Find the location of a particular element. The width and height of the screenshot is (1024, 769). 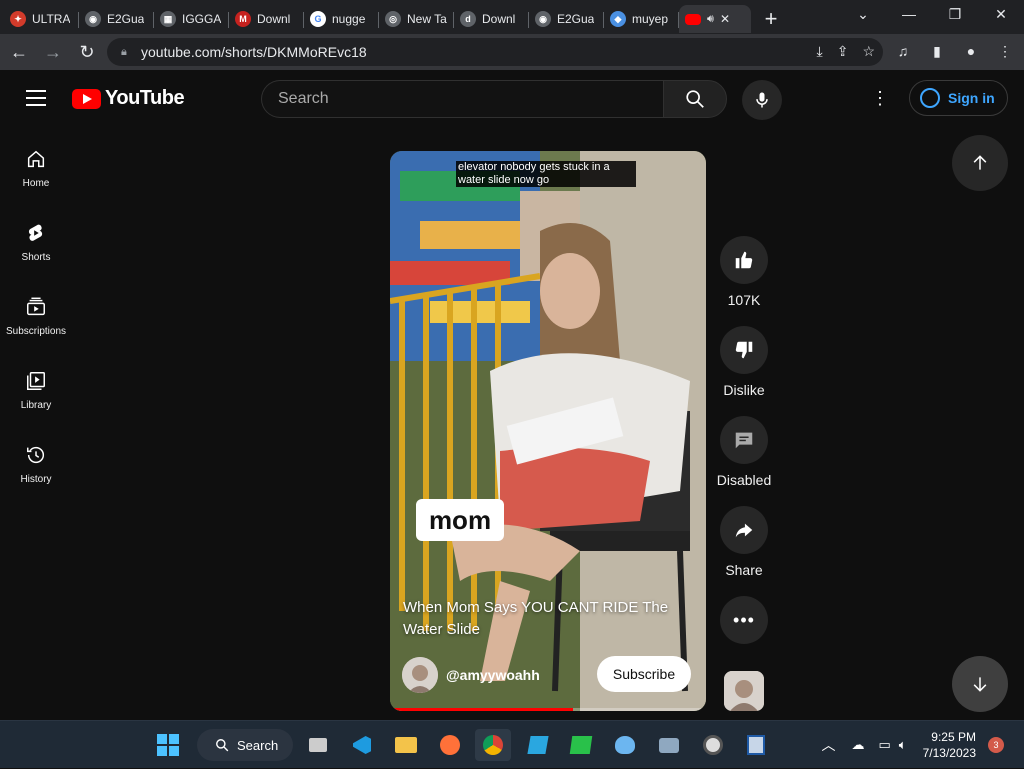

video-progress-bar is located at coordinates (548, 709).